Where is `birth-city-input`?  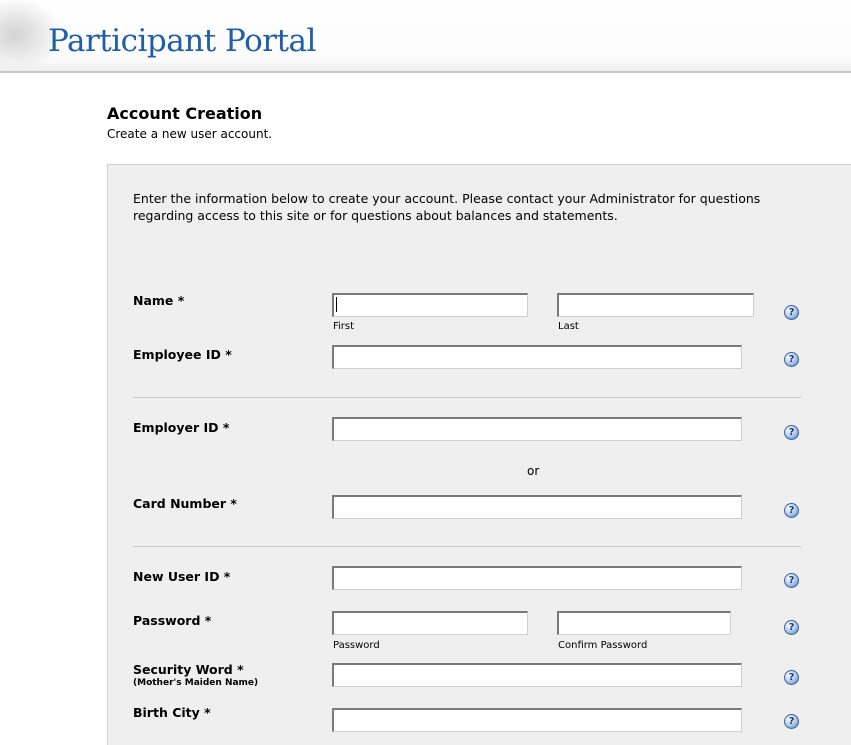
birth-city-input is located at coordinates (537, 720).